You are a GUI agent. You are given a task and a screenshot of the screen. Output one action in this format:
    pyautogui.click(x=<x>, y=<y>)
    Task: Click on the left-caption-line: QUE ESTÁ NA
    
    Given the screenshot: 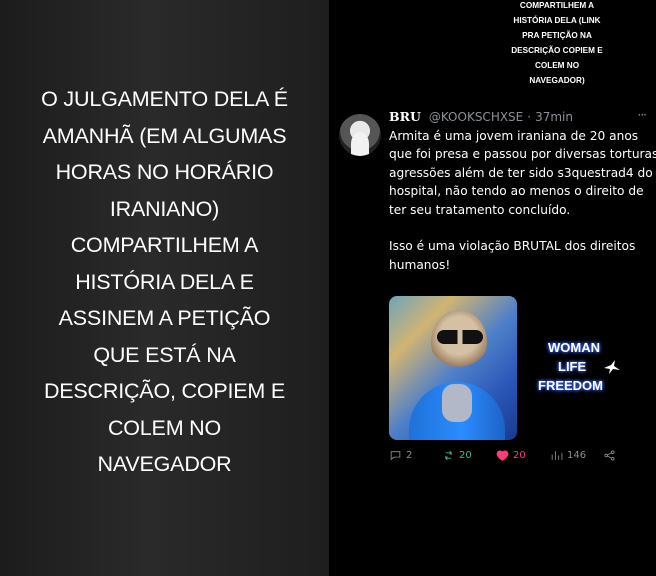 What is the action you would take?
    pyautogui.click(x=164, y=354)
    